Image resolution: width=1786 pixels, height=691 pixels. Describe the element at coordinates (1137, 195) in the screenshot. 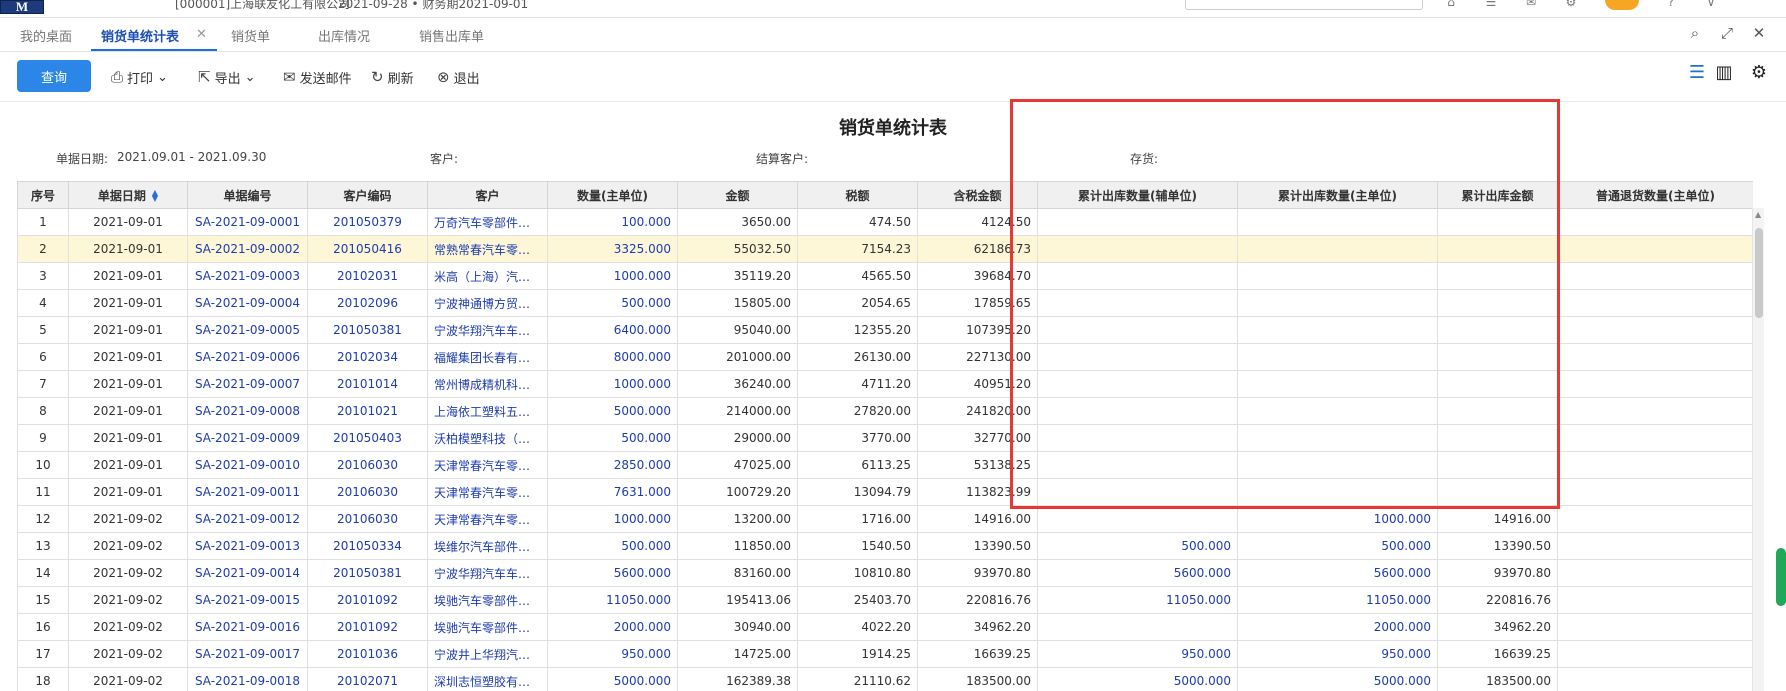

I see `column-header: 累计出库数量(辅单位)` at that location.